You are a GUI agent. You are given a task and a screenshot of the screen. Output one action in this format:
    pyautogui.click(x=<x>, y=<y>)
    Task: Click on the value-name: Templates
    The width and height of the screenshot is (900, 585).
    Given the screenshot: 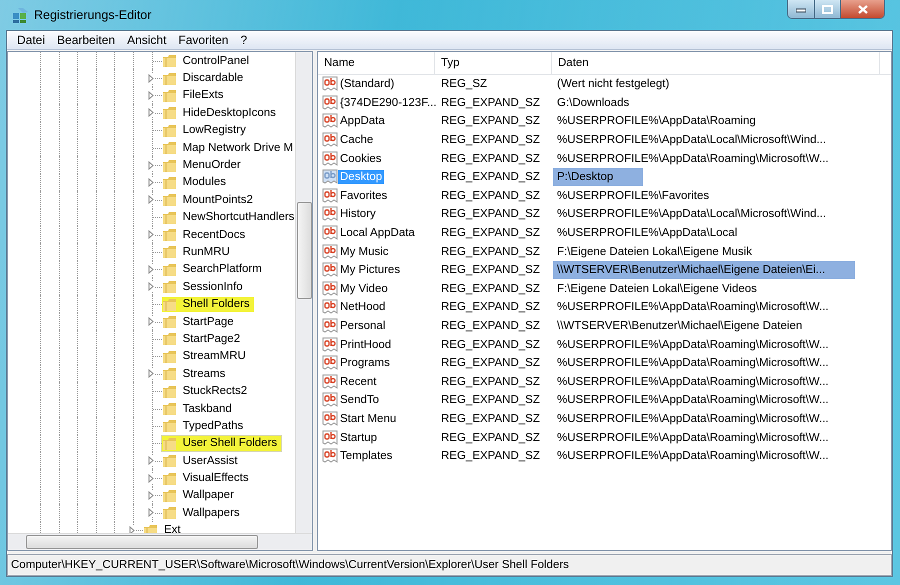 What is the action you would take?
    pyautogui.click(x=366, y=456)
    